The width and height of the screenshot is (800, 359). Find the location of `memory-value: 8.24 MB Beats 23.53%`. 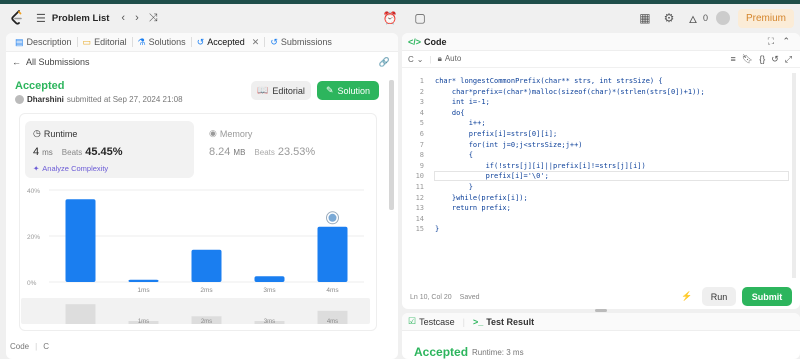

memory-value: 8.24 MB Beats 23.53% is located at coordinates (262, 152).